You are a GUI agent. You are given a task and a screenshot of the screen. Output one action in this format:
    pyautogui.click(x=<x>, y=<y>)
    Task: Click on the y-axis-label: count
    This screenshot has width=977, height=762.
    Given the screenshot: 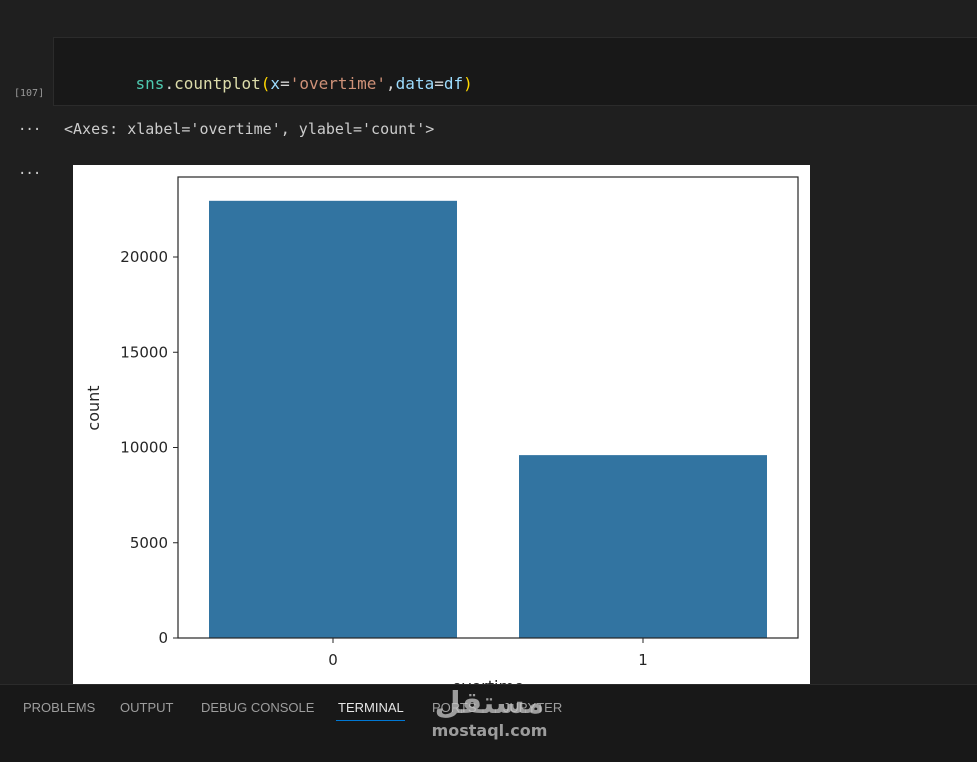 What is the action you would take?
    pyautogui.click(x=93, y=407)
    